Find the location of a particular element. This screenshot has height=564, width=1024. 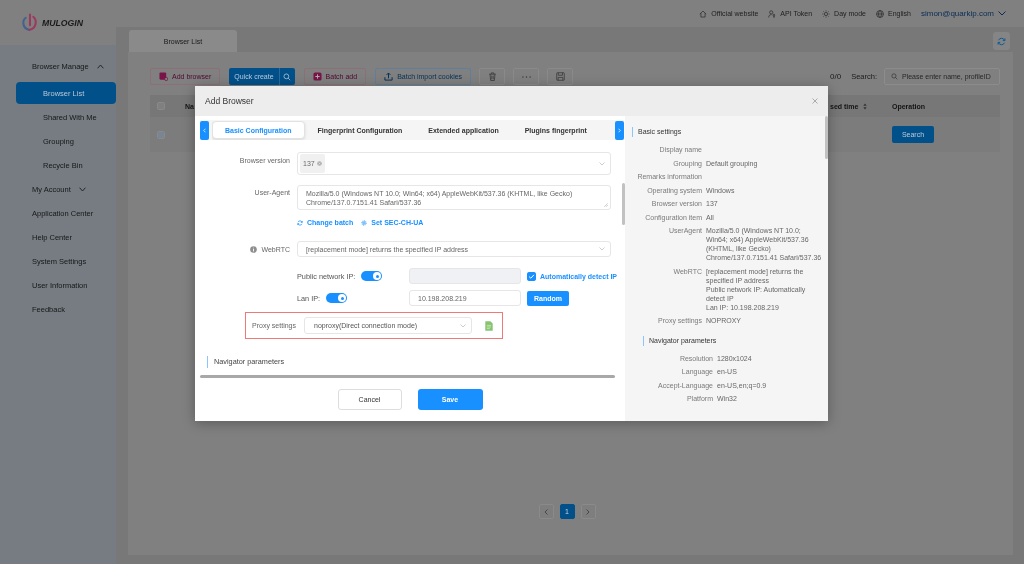

save-icon is located at coordinates (560, 76).